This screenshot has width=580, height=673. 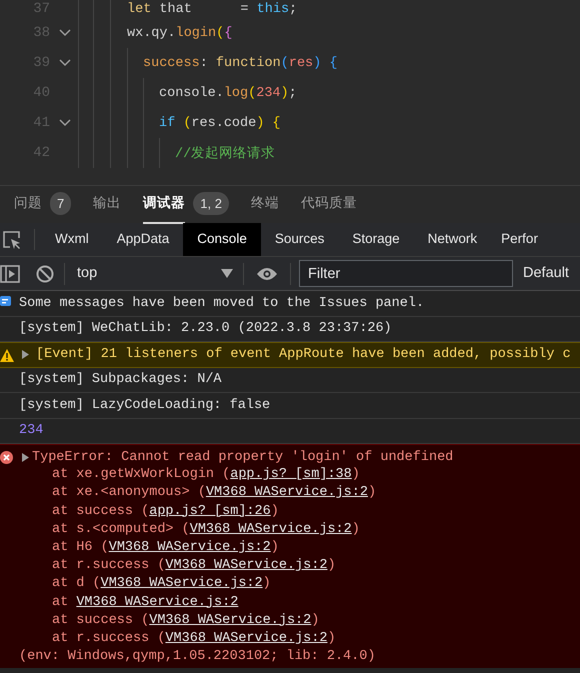 I want to click on devtools-tab: Wxml, so click(x=72, y=239).